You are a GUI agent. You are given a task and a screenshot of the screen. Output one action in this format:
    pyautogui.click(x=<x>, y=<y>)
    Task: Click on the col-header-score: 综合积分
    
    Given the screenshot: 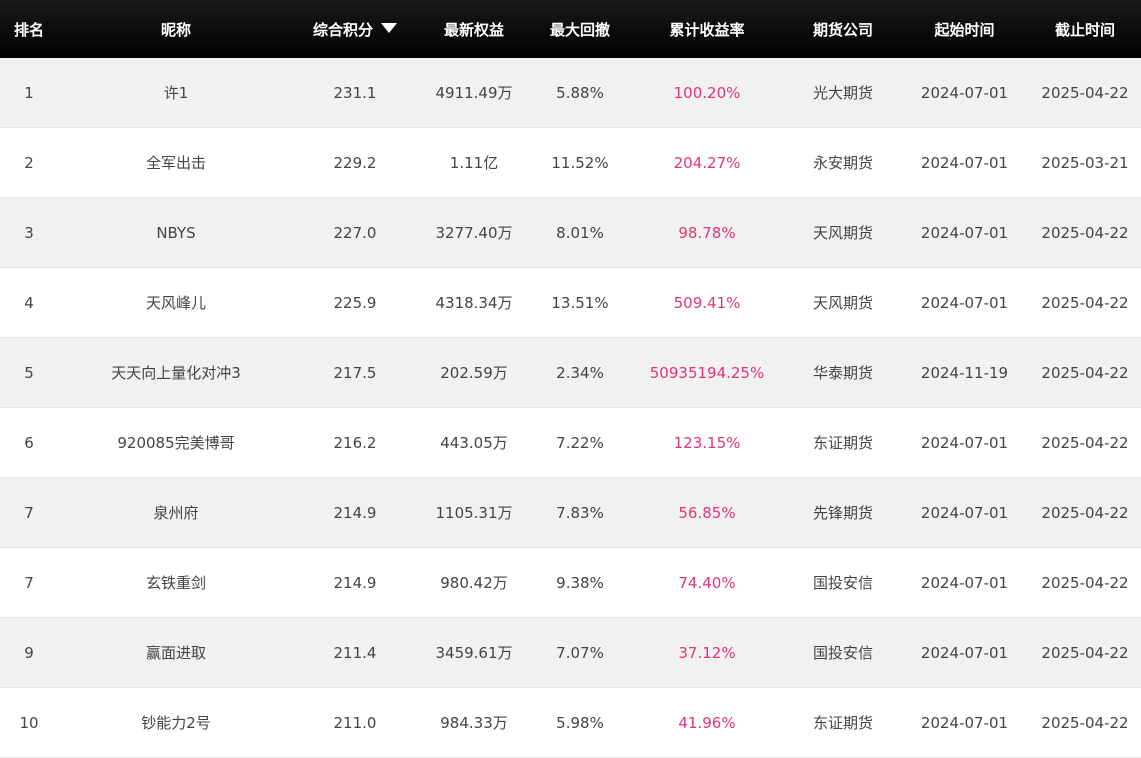 What is the action you would take?
    pyautogui.click(x=355, y=29)
    